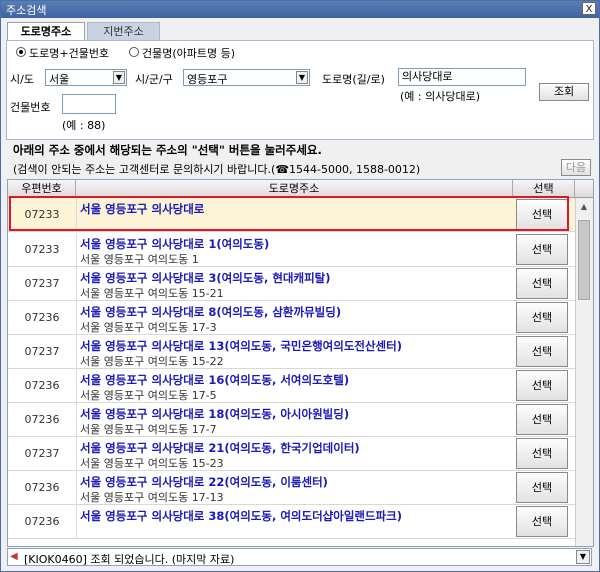 The height and width of the screenshot is (572, 600). What do you see at coordinates (204, 482) in the screenshot?
I see `row-road-address: 서울 영등포구 의사당대로 22(여의도동, 이룸센터)` at bounding box center [204, 482].